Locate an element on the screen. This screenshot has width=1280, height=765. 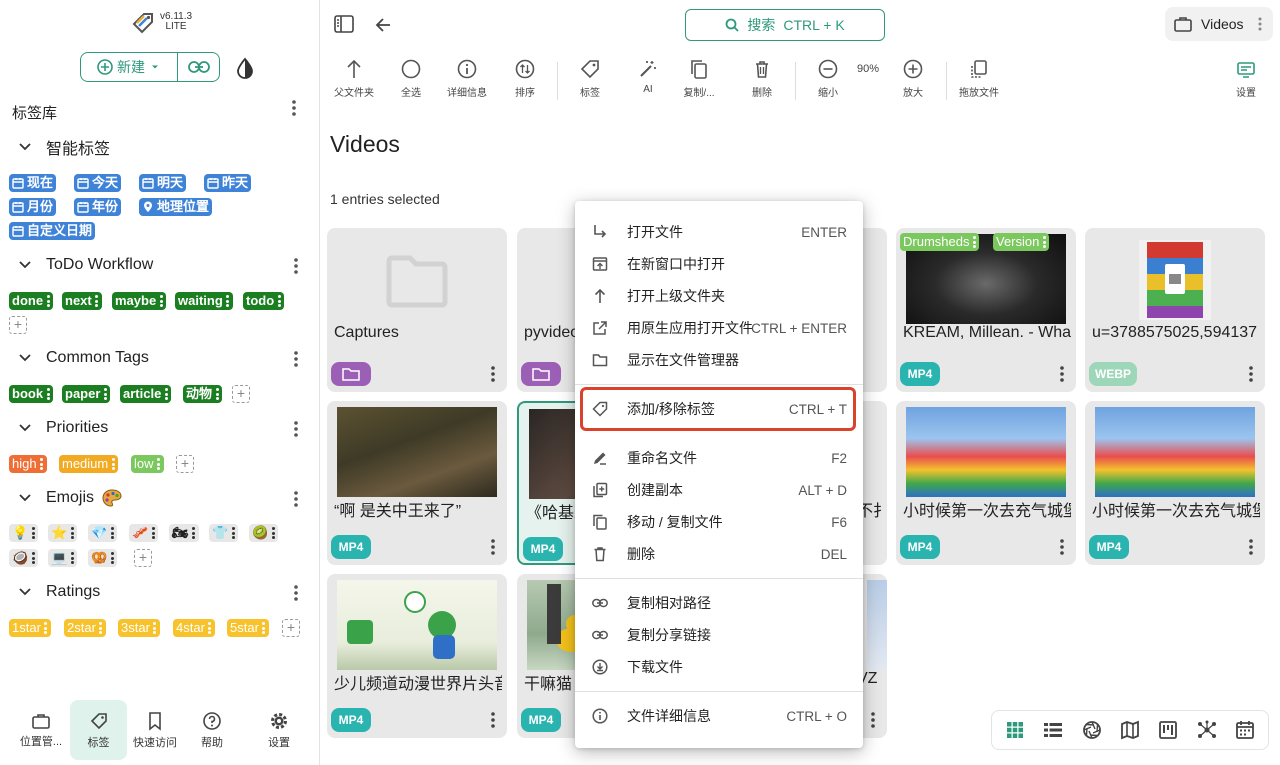
tag-1star: 1star is located at coordinates (30, 628).